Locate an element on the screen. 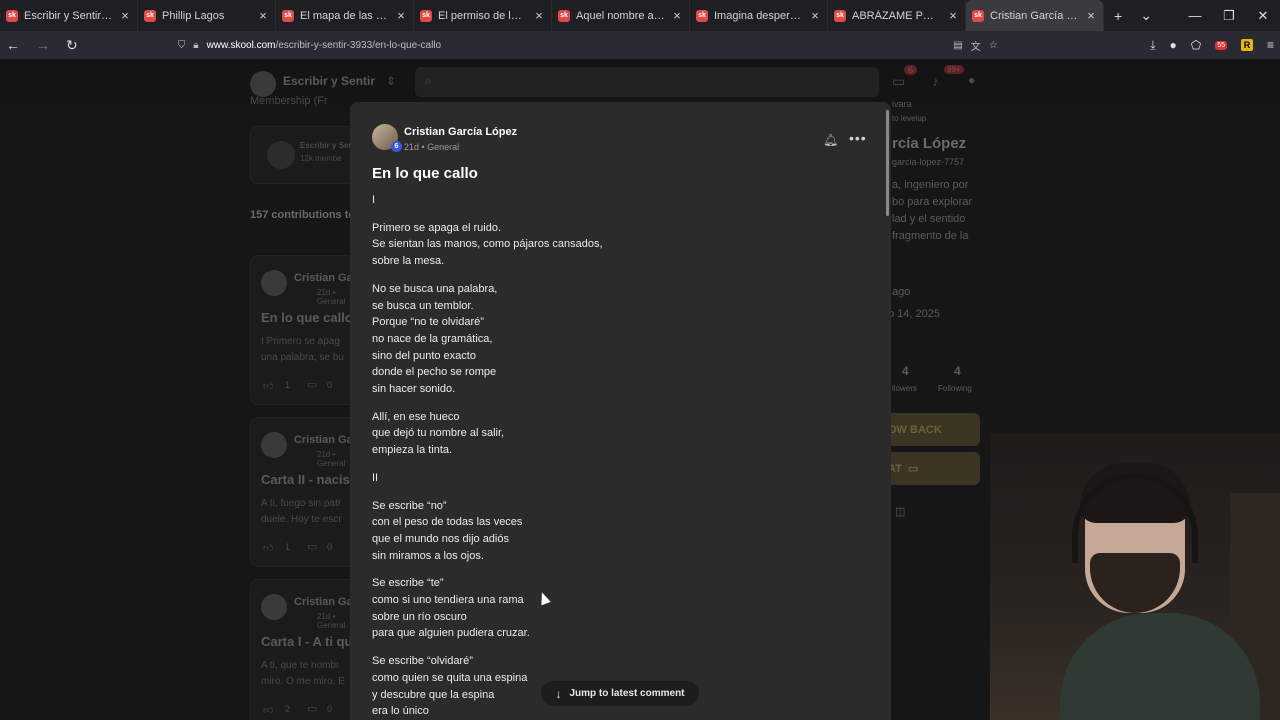 Image resolution: width=1280 pixels, height=720 pixels. more-icon: ••• is located at coordinates (858, 138).